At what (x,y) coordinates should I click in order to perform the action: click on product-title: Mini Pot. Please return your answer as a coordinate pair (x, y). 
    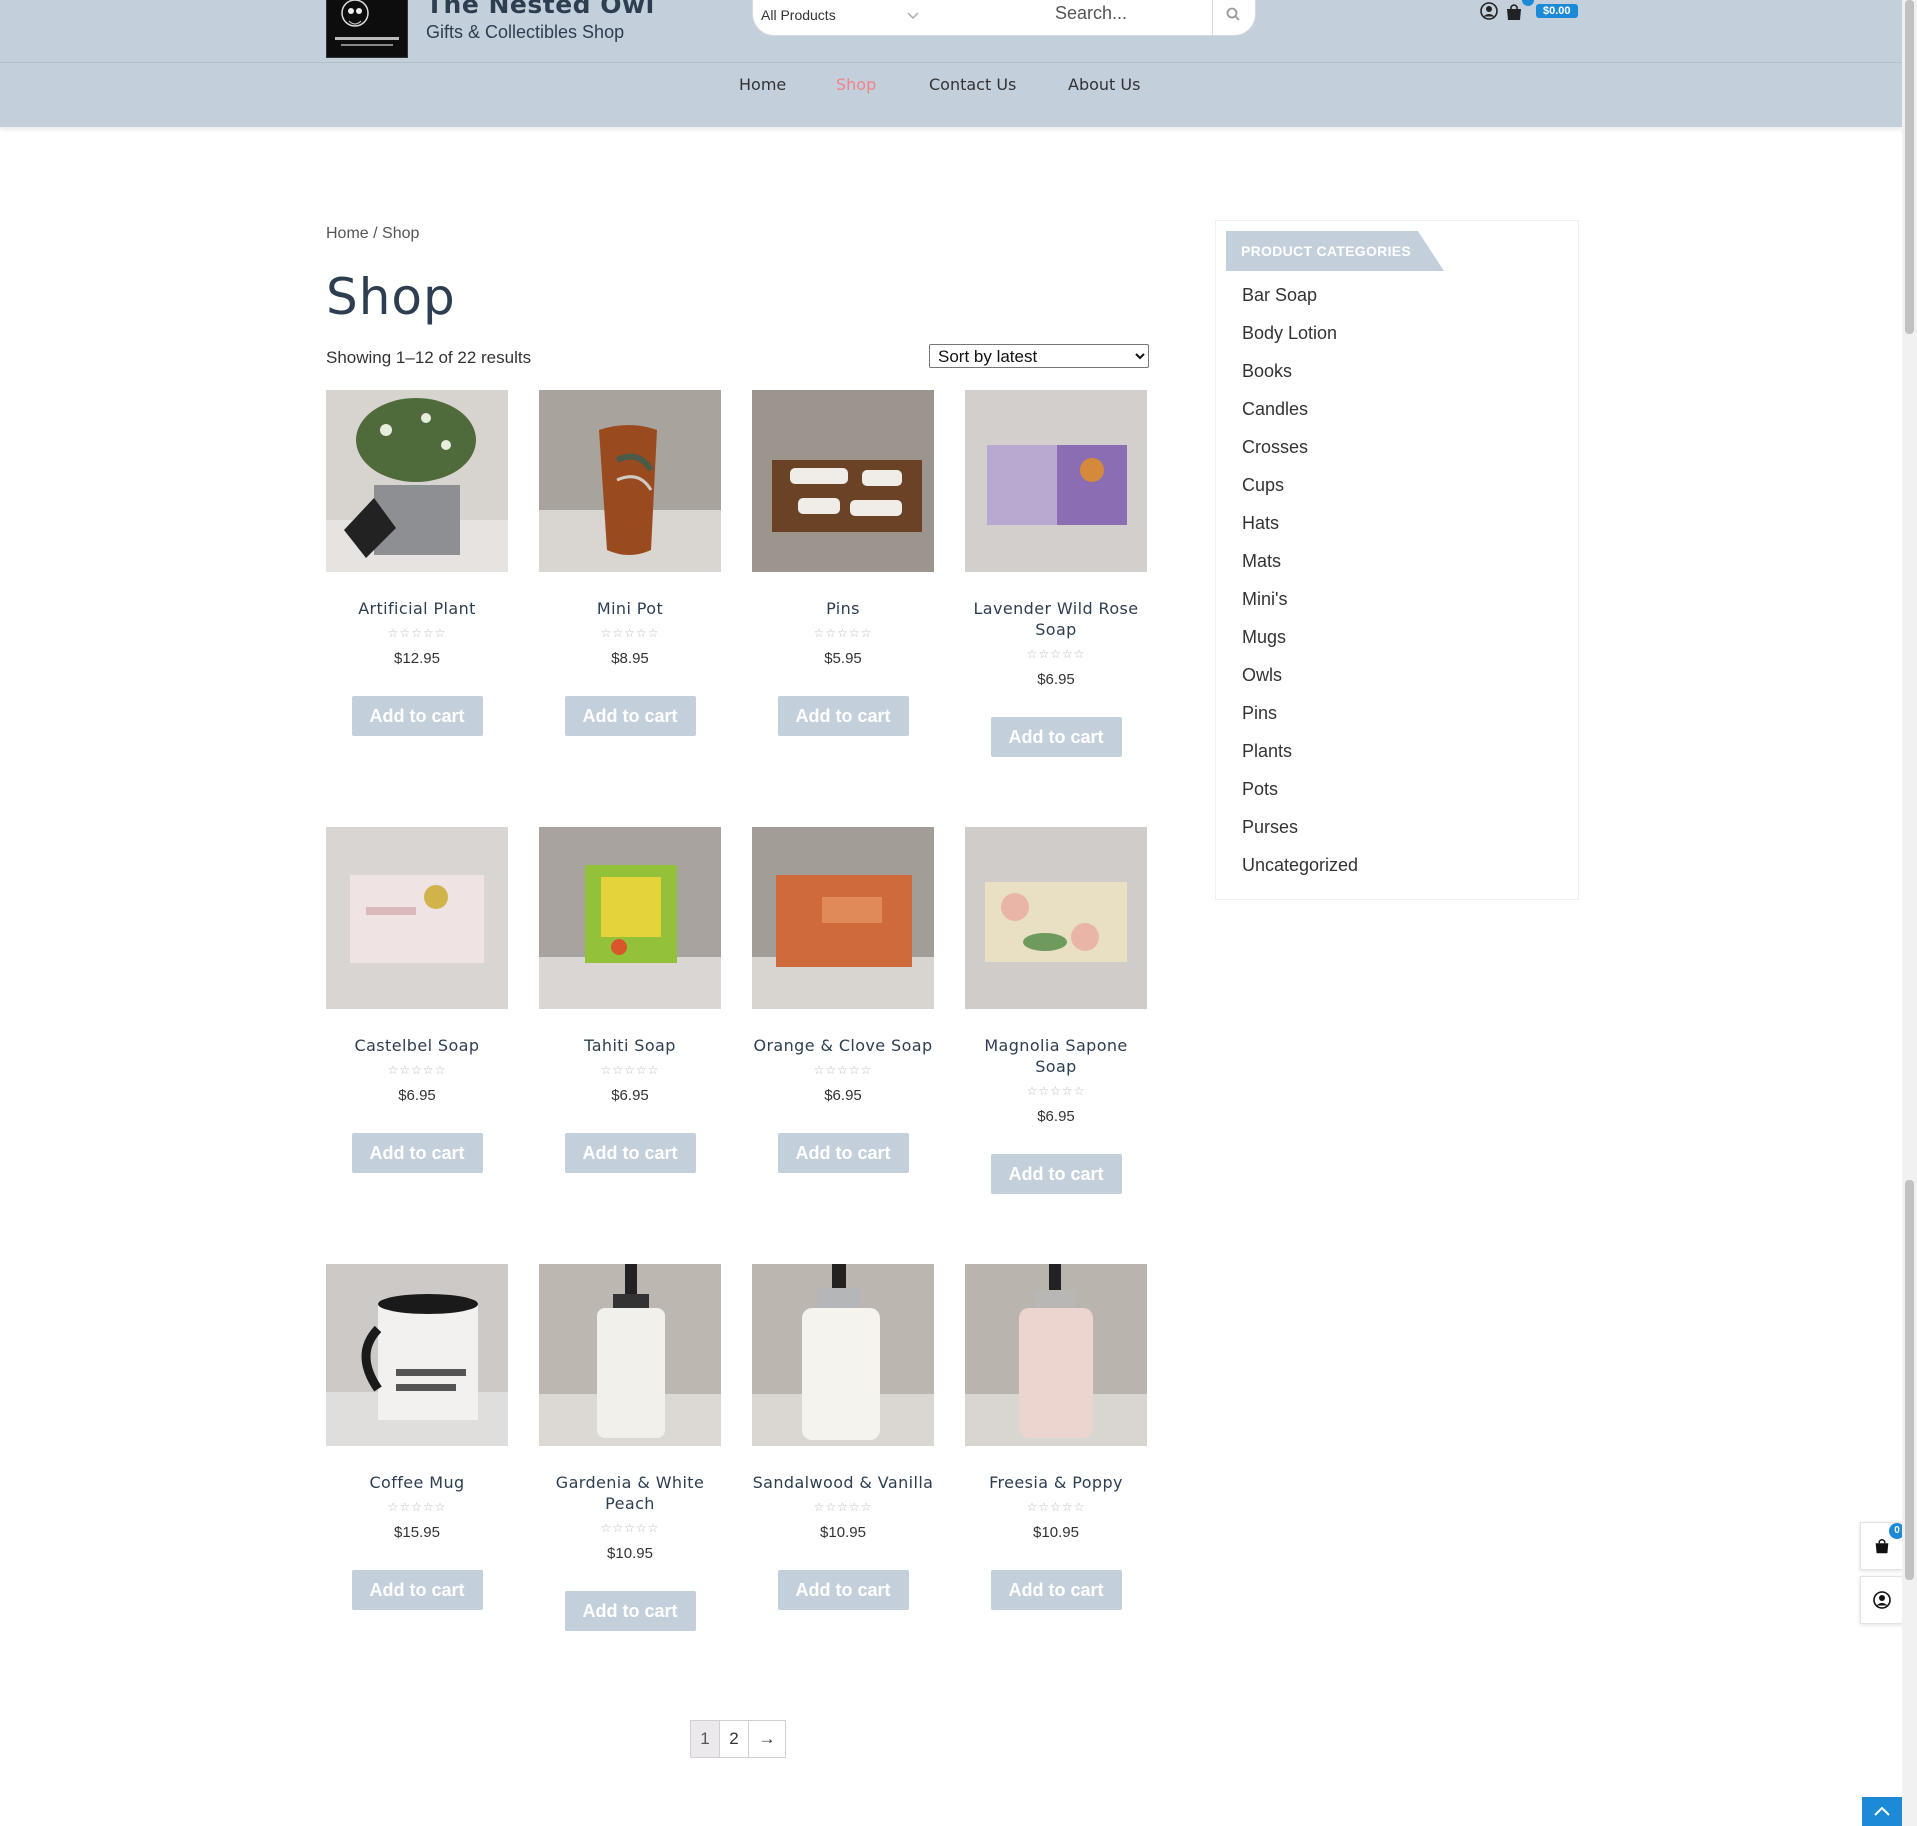
    Looking at the image, I should click on (630, 608).